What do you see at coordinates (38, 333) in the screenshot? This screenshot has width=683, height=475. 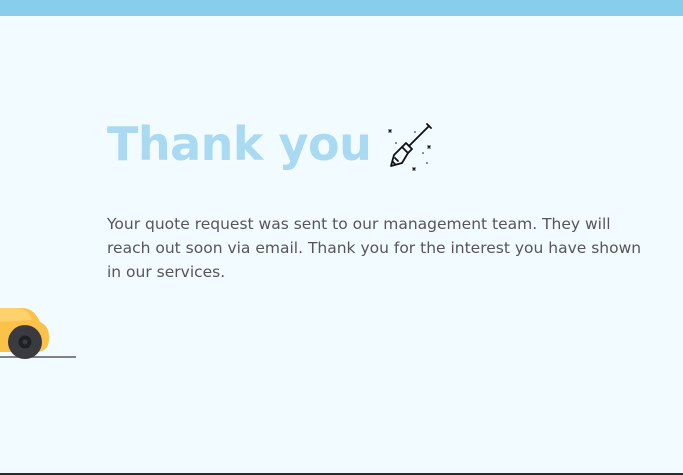 I see `car-illustration` at bounding box center [38, 333].